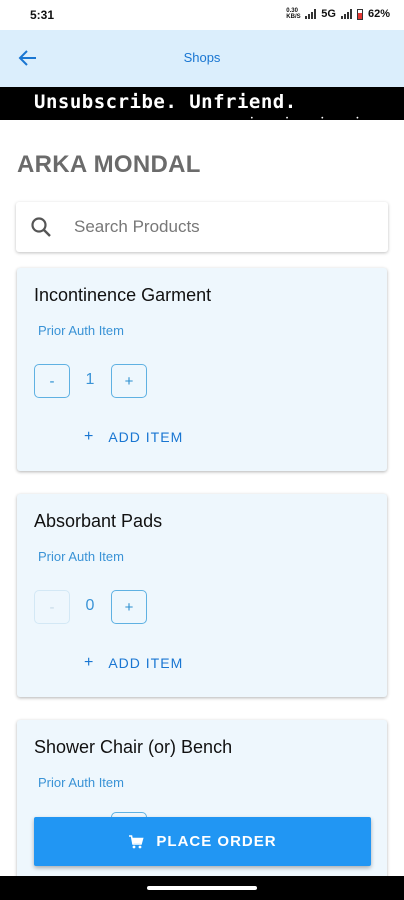  Describe the element at coordinates (328, 14) in the screenshot. I see `network-type: 5G` at that location.